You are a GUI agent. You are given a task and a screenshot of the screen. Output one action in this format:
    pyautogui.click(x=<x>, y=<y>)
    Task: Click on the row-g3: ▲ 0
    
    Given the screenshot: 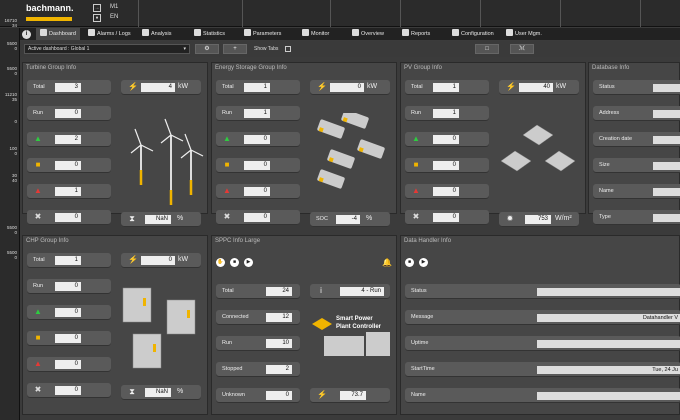 What is the action you would take?
    pyautogui.click(x=447, y=191)
    